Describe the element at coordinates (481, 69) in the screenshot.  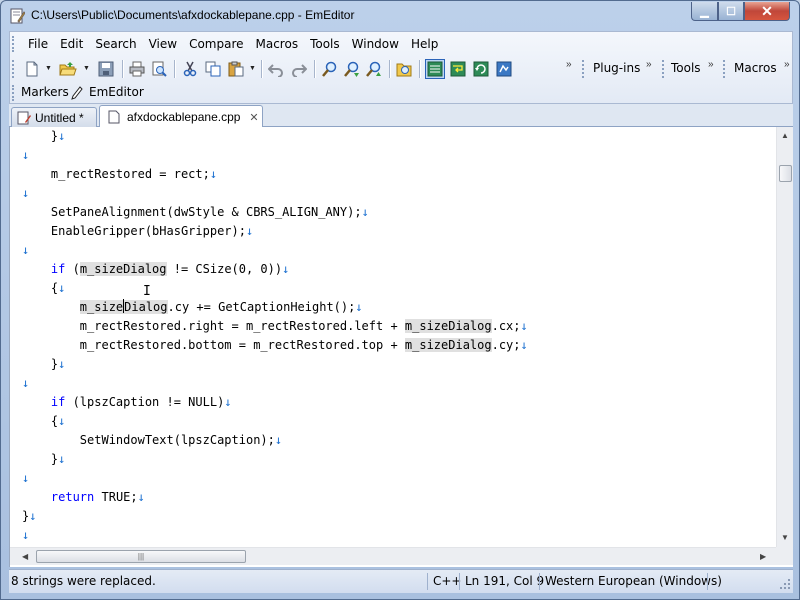
I see `refresh-button` at that location.